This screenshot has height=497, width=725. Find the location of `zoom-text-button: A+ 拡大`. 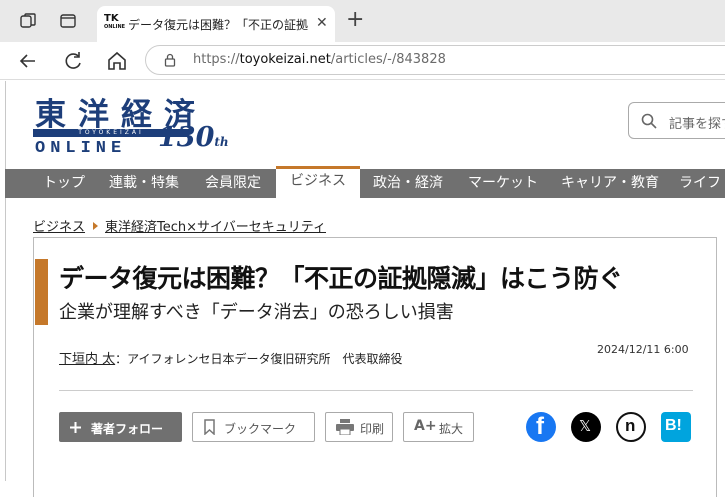

zoom-text-button: A+ 拡大 is located at coordinates (438, 427).